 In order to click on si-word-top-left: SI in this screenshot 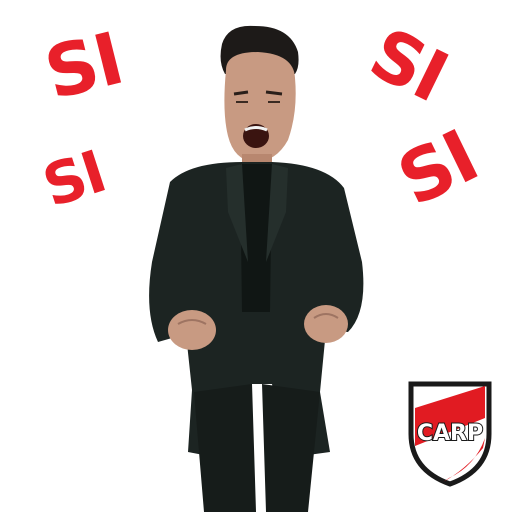, I will do `click(83, 66)`.